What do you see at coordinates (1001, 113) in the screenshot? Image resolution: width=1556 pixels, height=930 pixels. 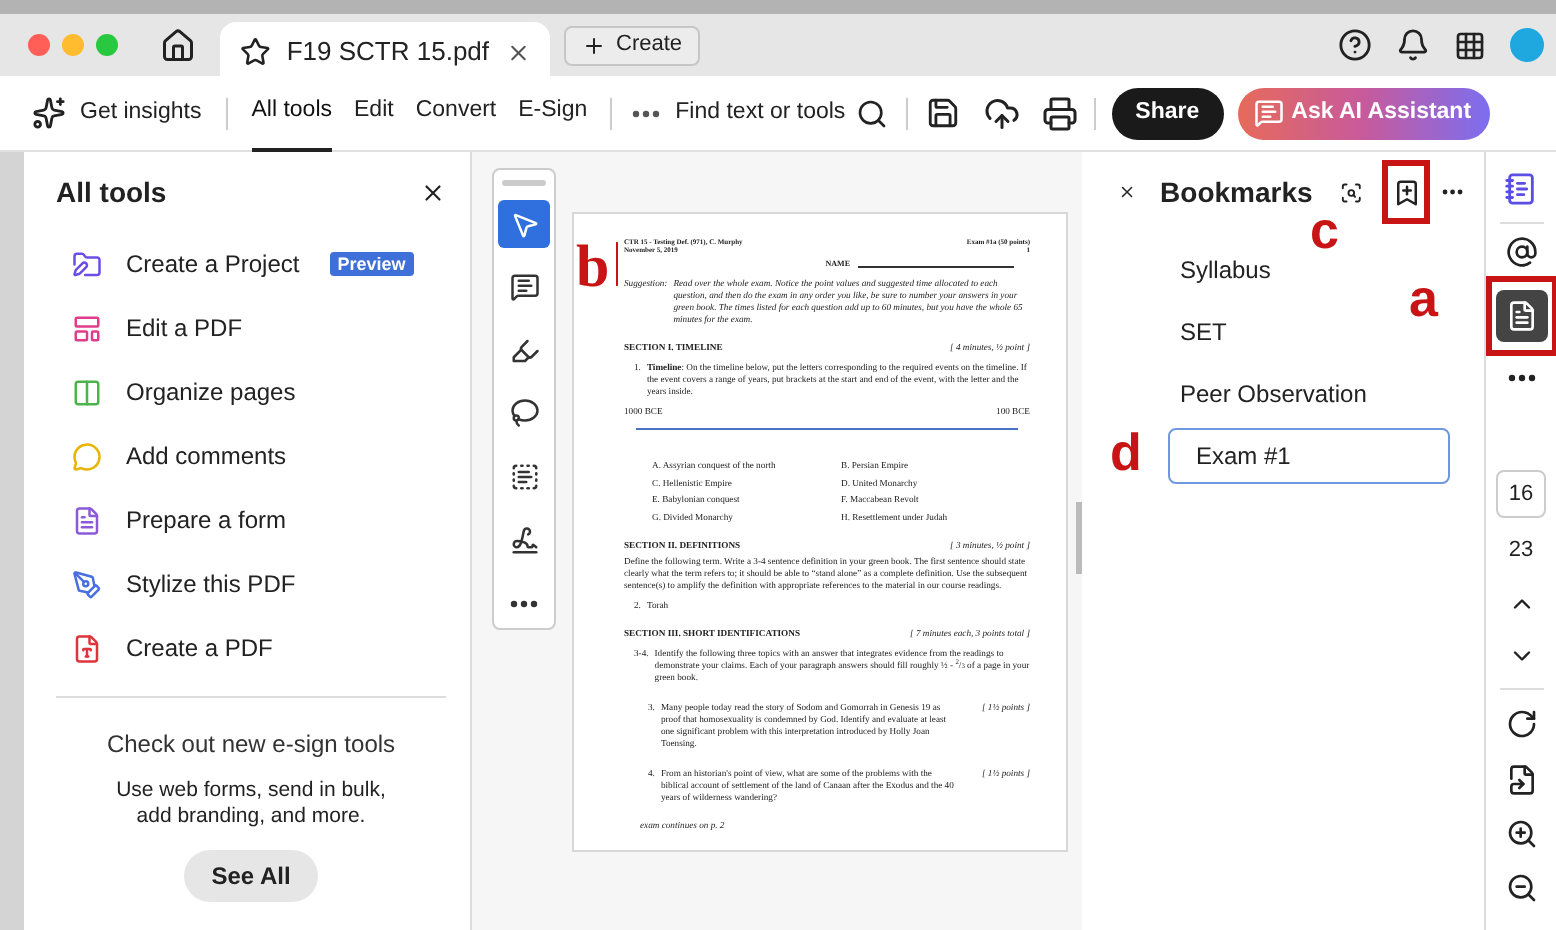 I see `upload-icon` at bounding box center [1001, 113].